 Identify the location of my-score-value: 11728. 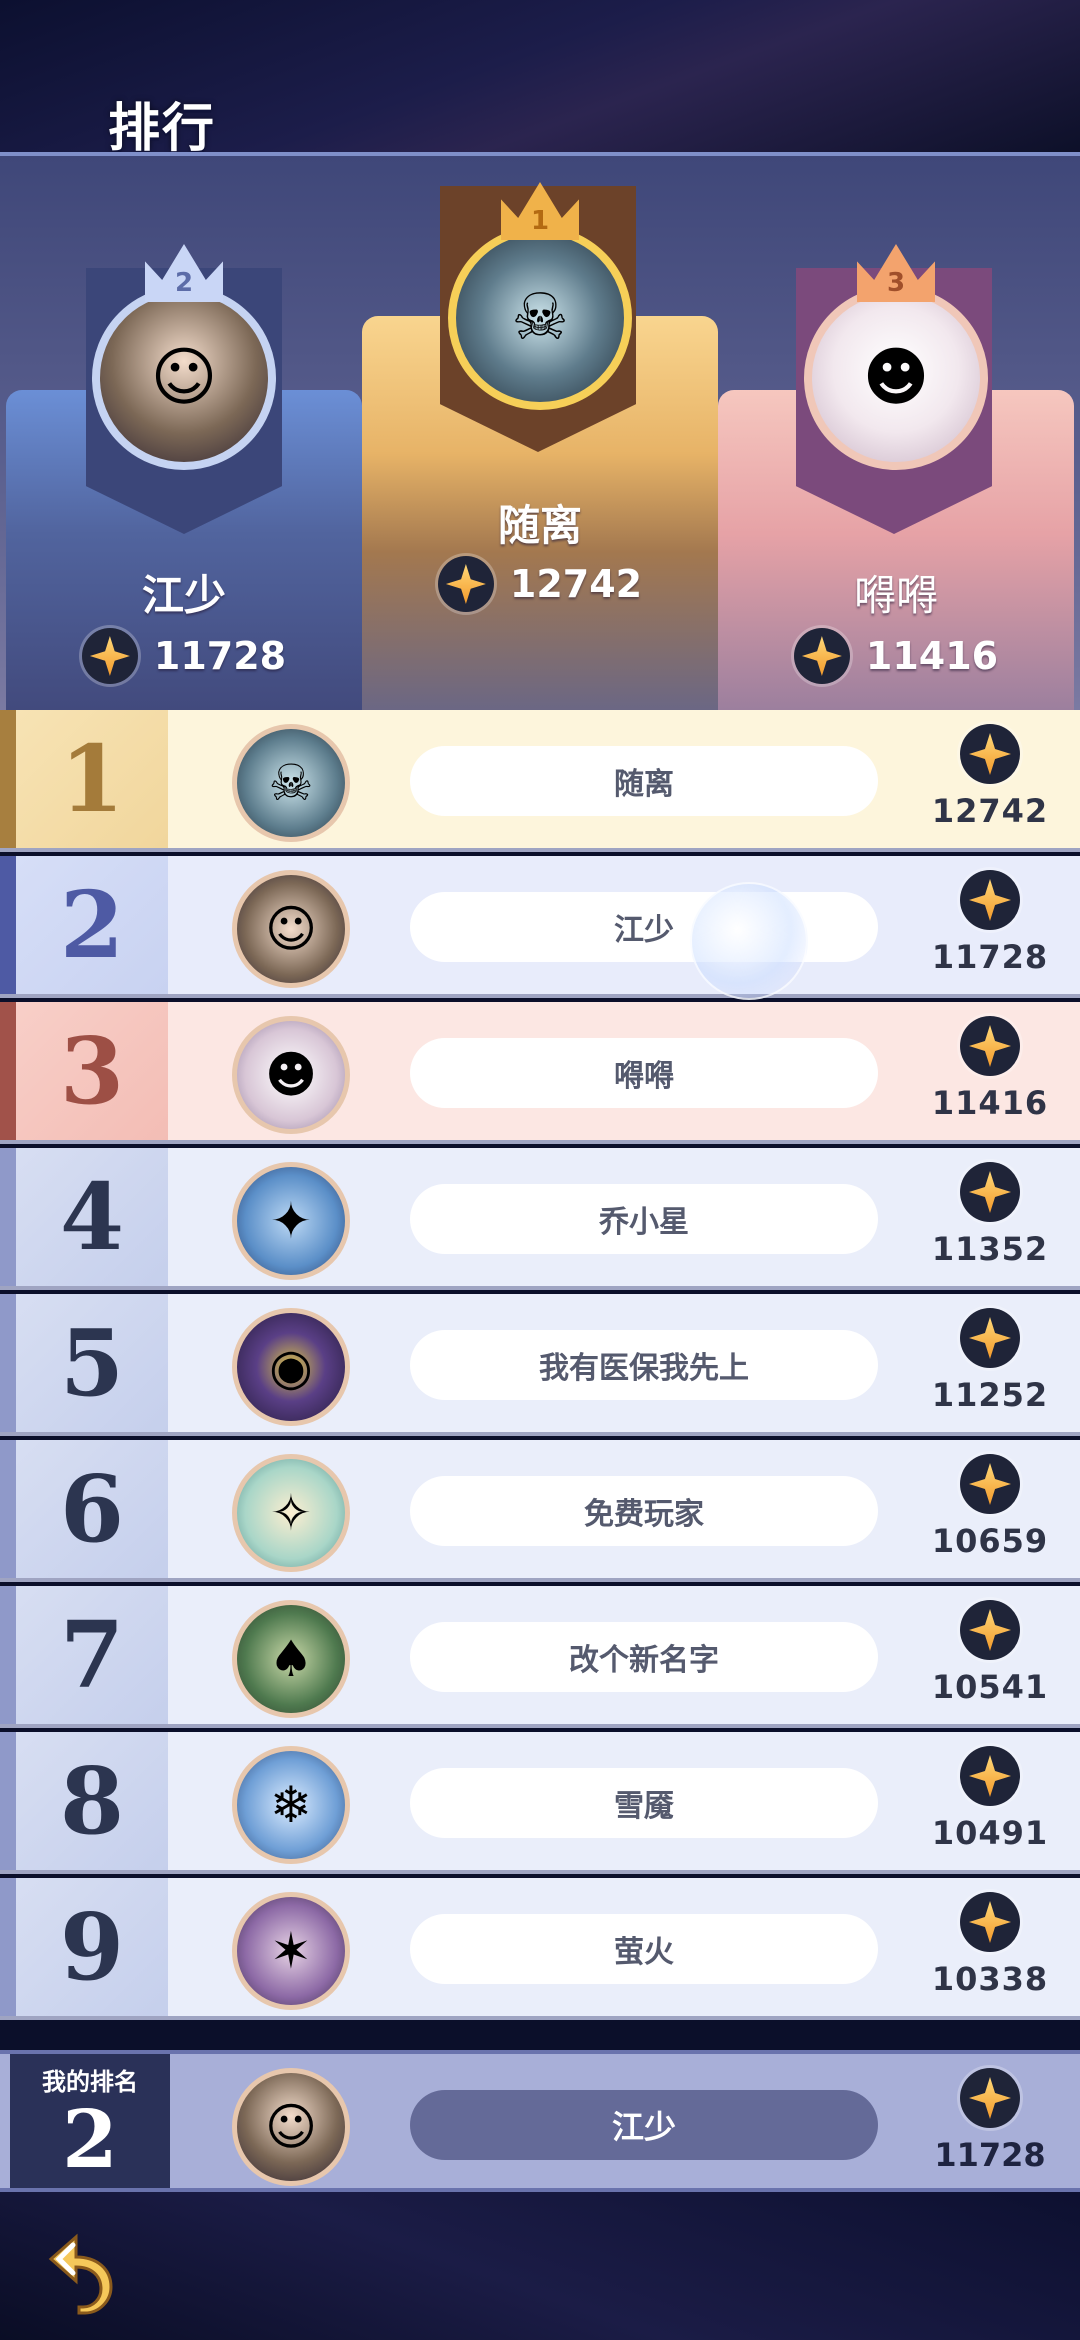
(990, 2155).